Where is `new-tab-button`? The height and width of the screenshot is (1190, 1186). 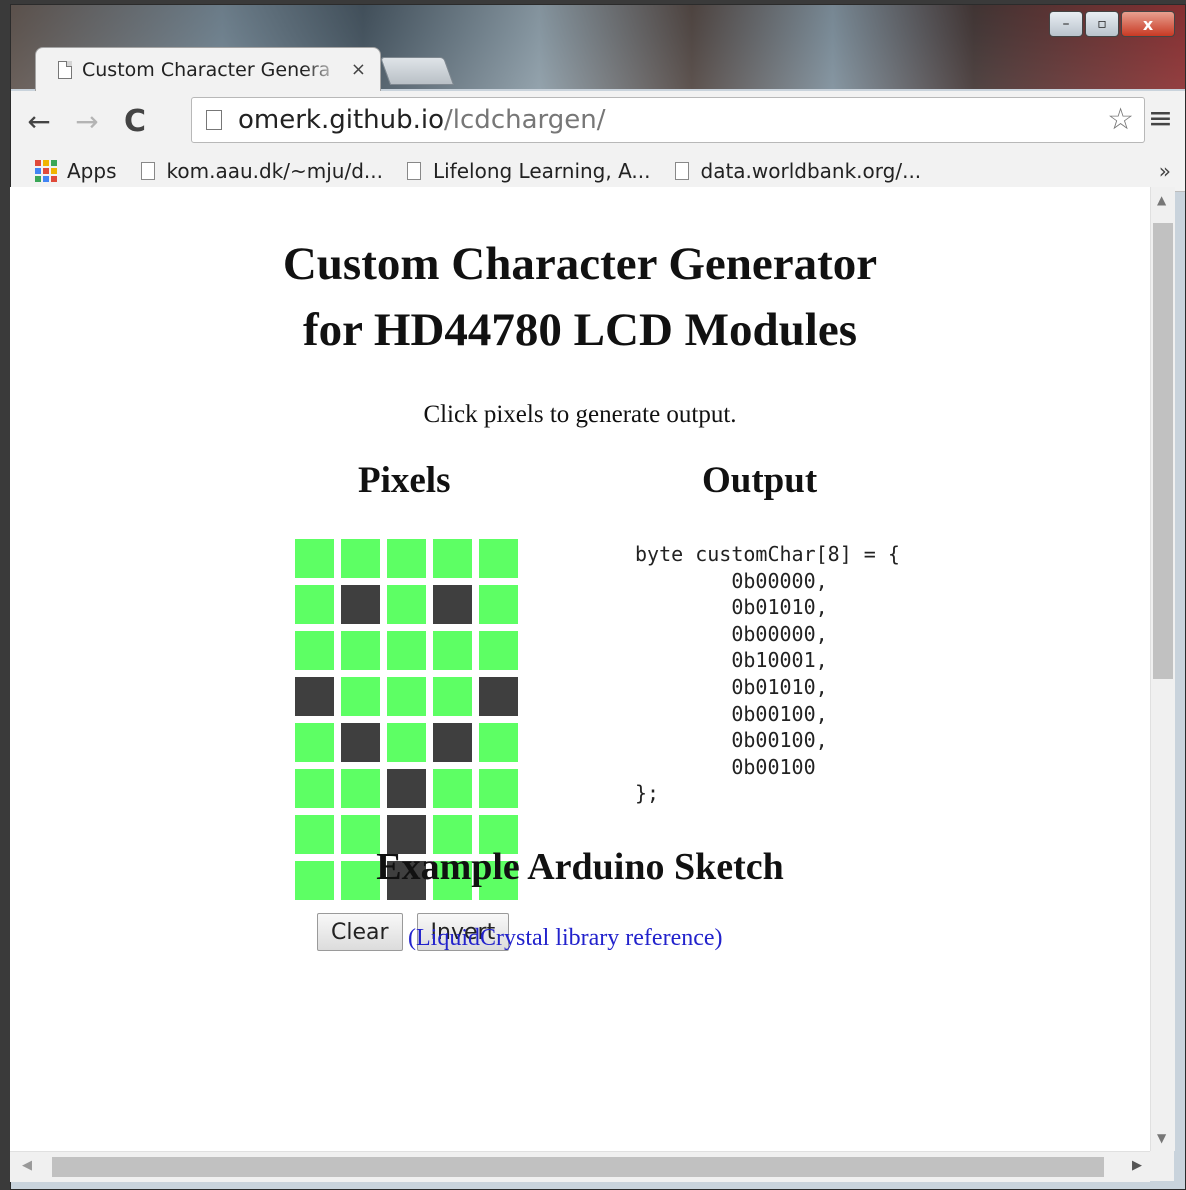
new-tab-button is located at coordinates (417, 71).